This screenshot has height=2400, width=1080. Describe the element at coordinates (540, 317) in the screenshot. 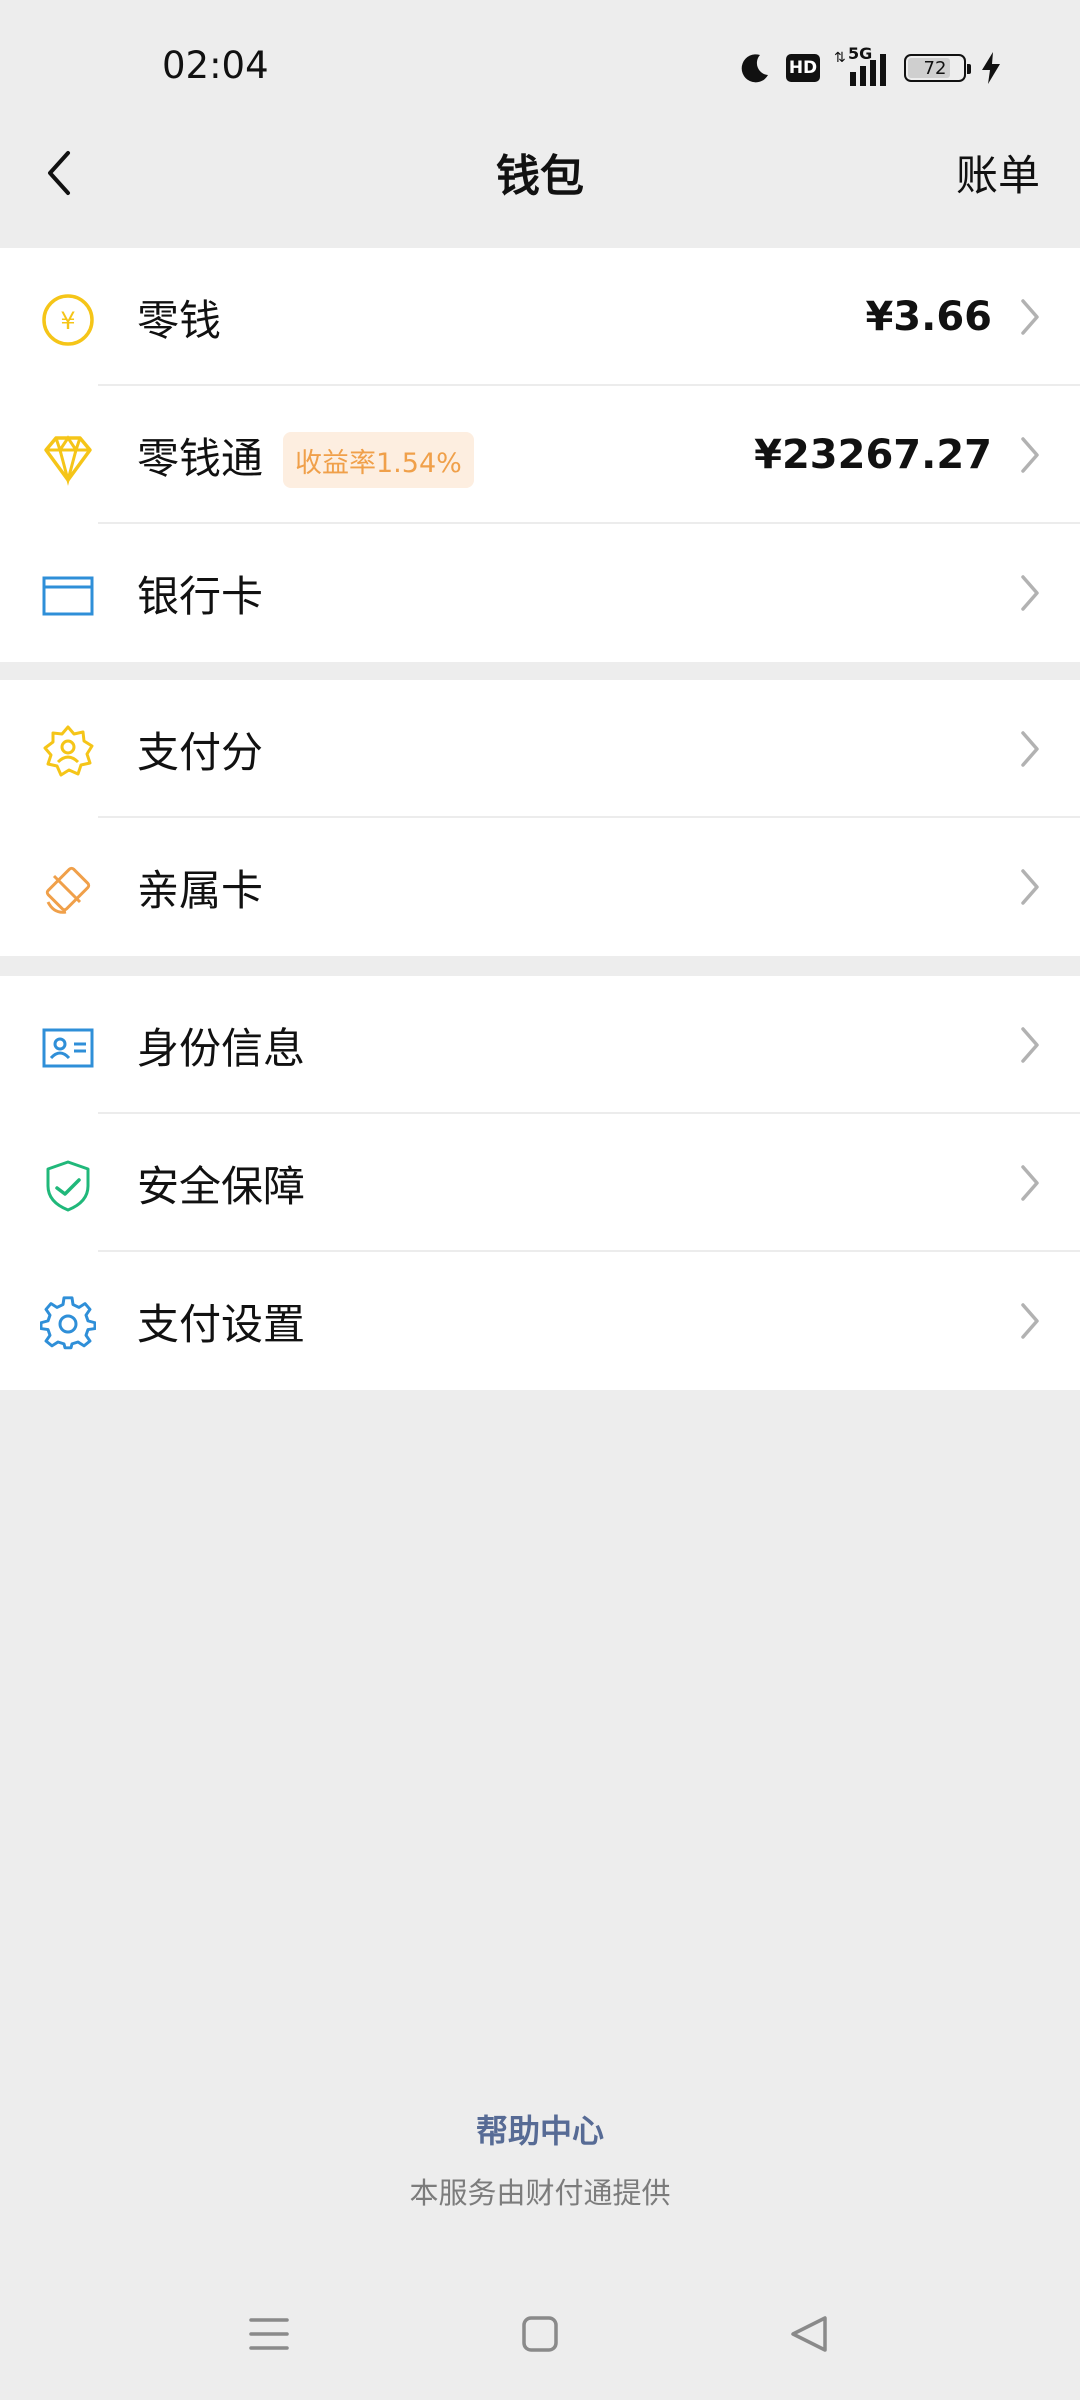

I see `list-item-change: ¥ 零钱 ¥3.66` at that location.